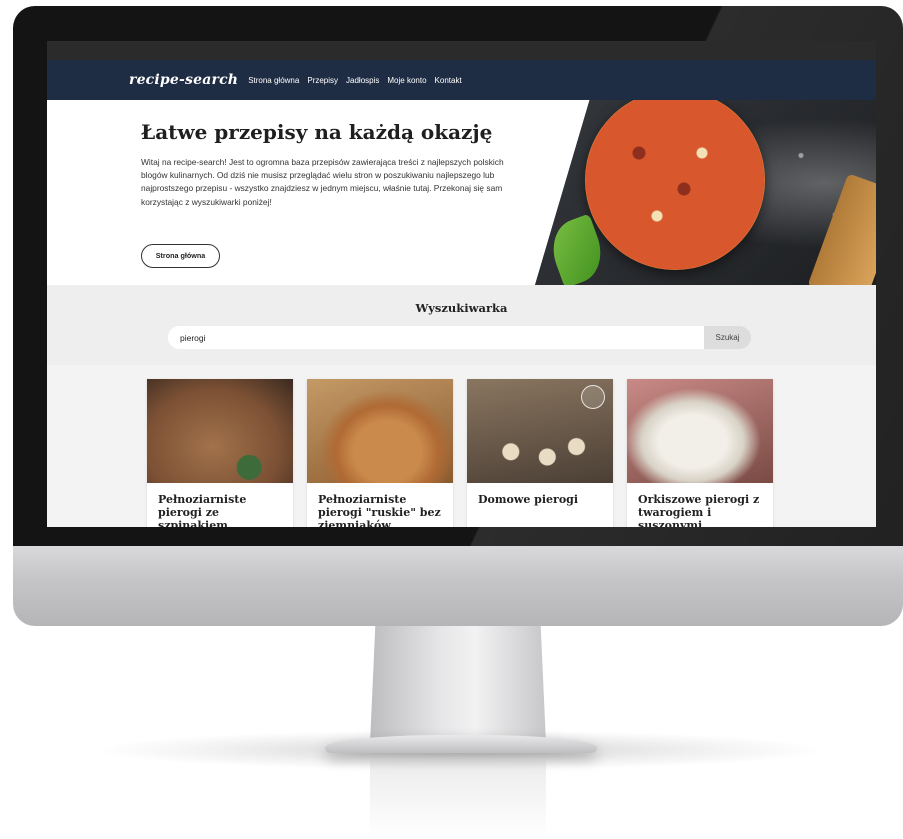 The width and height of the screenshot is (903, 839). What do you see at coordinates (461, 50) in the screenshot?
I see `screen-top-bar` at bounding box center [461, 50].